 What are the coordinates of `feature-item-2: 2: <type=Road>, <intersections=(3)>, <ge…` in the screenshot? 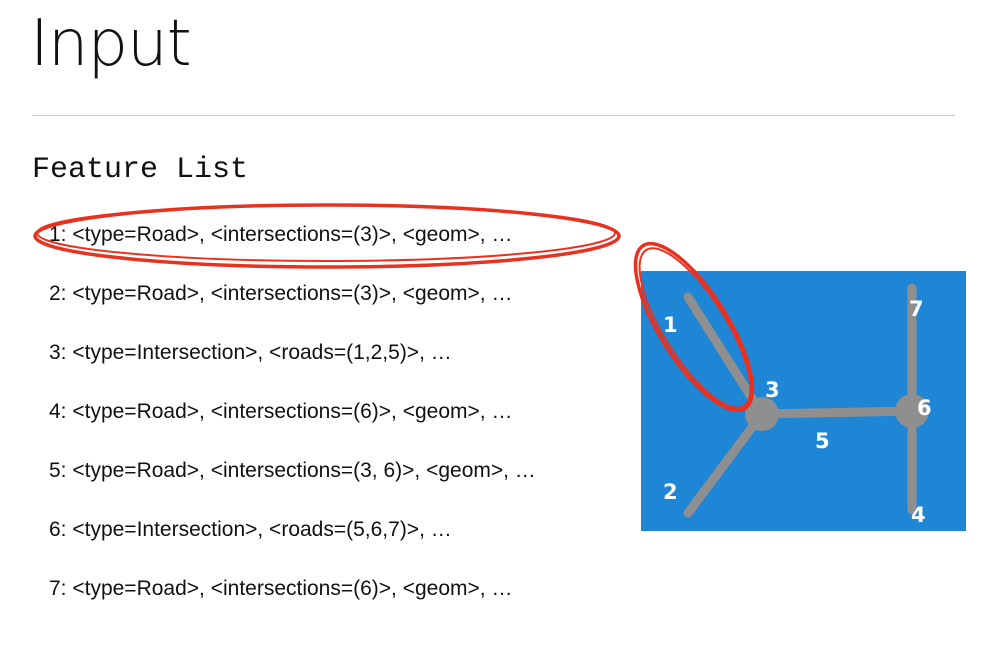 It's located at (281, 293).